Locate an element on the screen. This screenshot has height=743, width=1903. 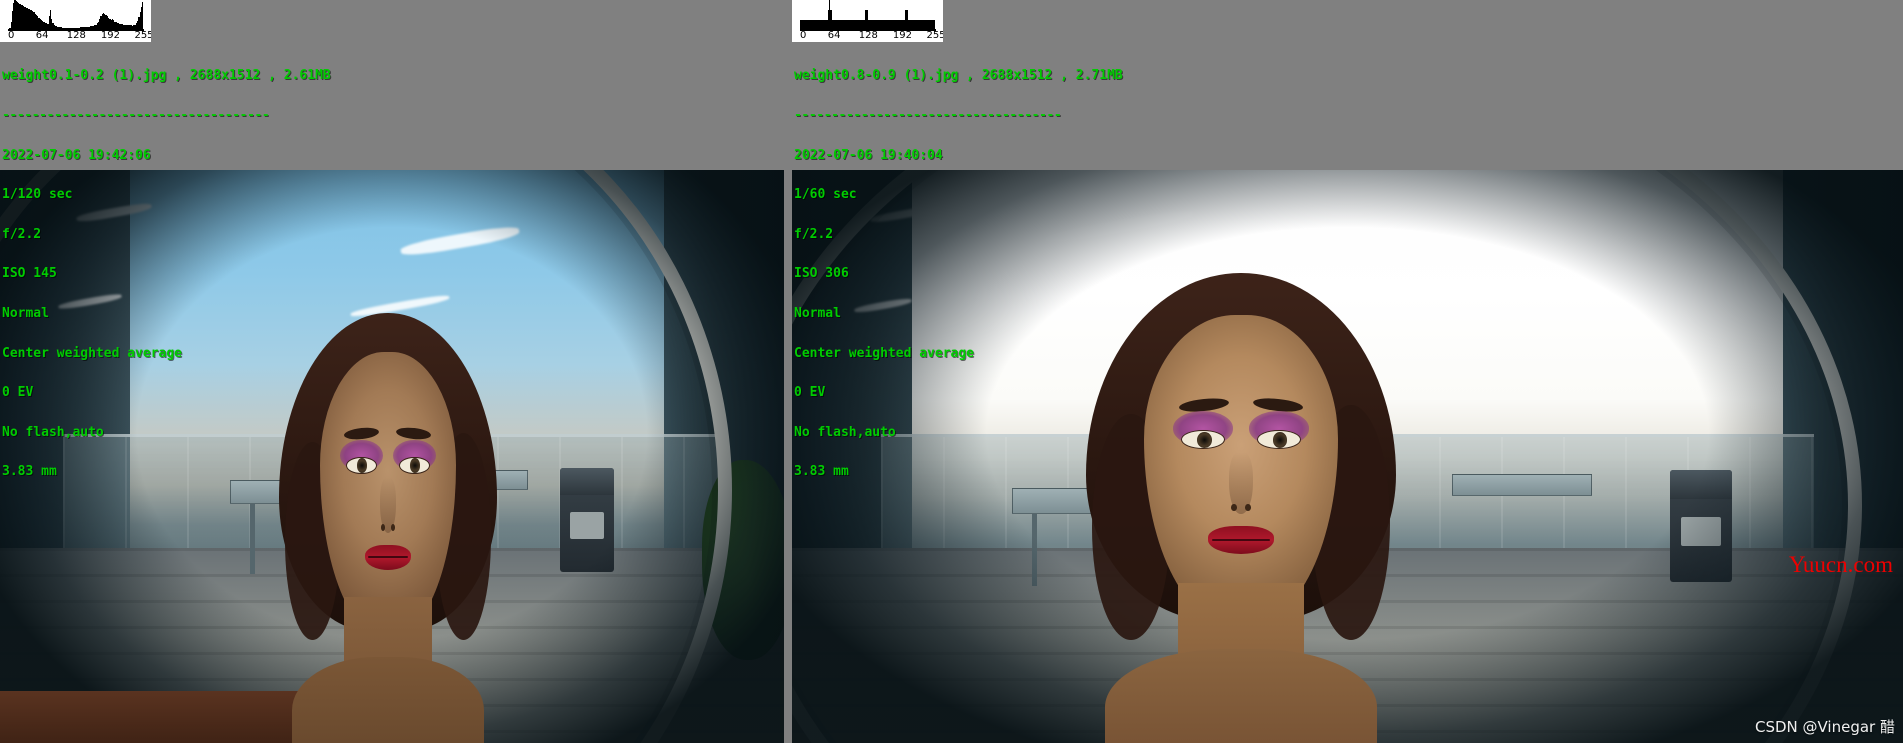
exif-shutter: 1/60 sec is located at coordinates (825, 195).